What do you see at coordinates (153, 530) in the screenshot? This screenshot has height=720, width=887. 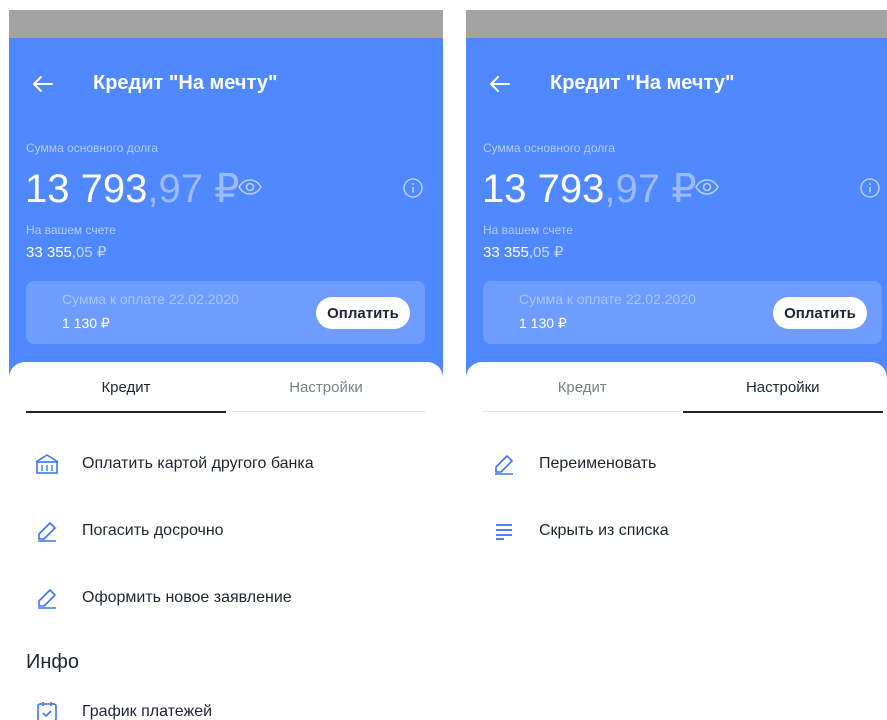 I see `menu-item-label: Погасить досрочно` at bounding box center [153, 530].